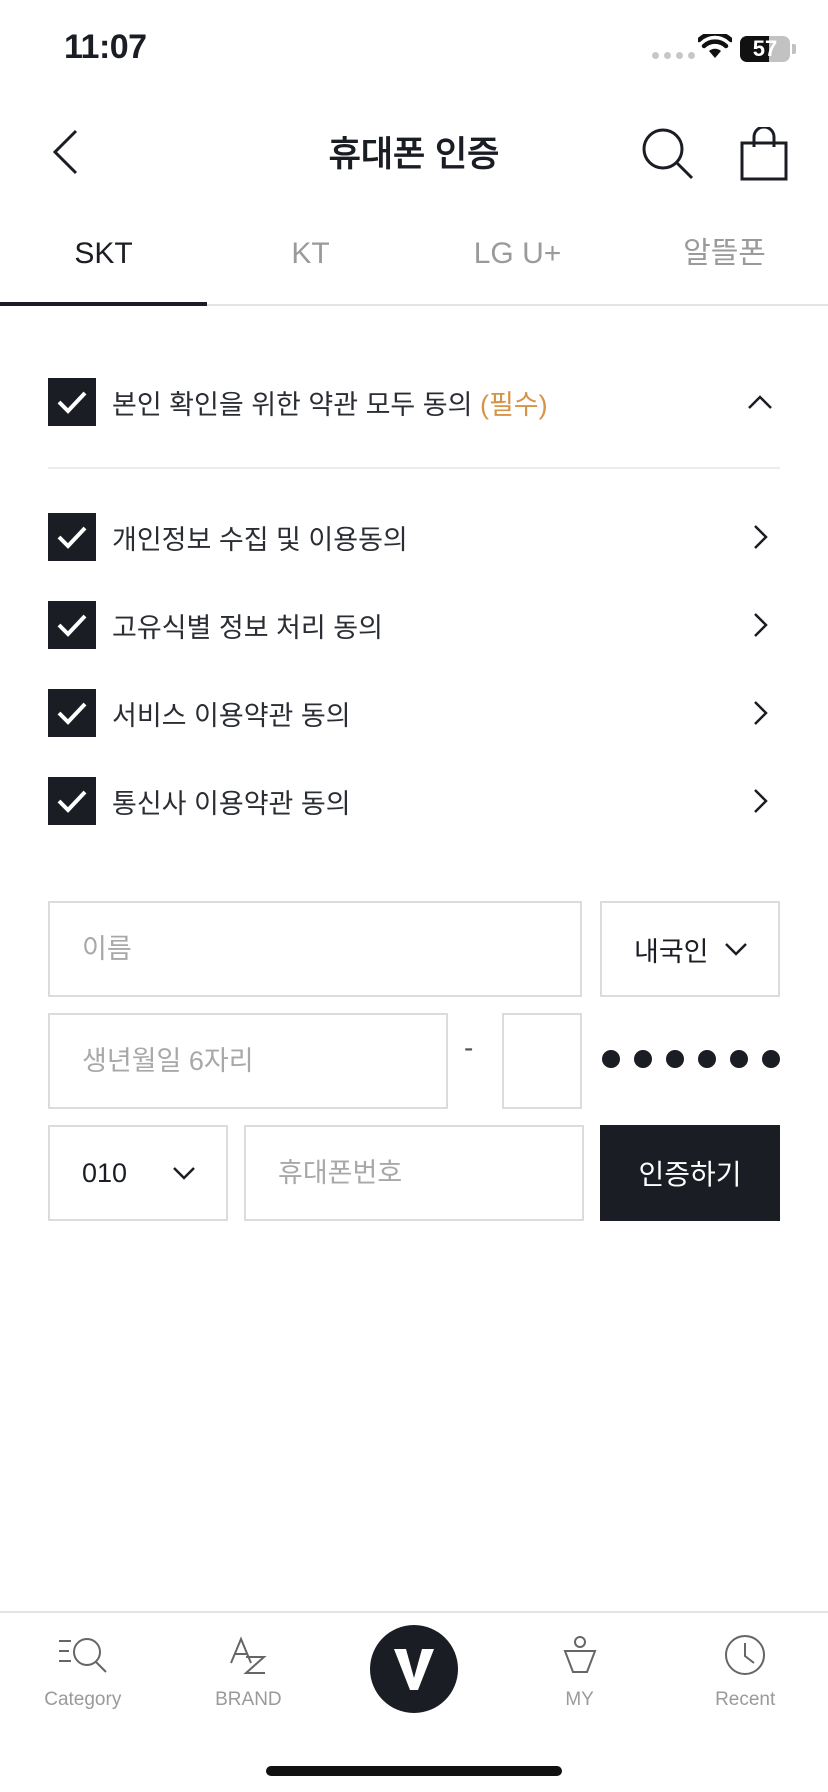 This screenshot has width=828, height=1792. I want to click on battery-icon: 57, so click(765, 49).